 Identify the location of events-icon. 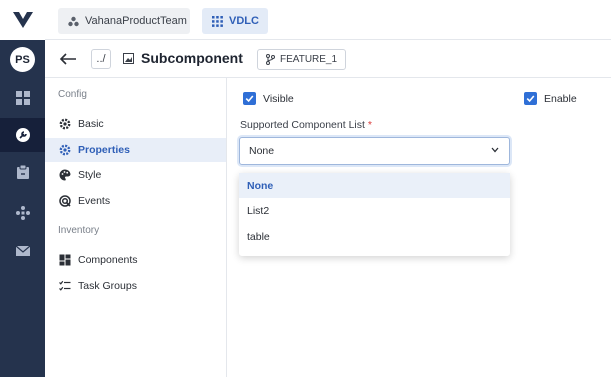
(65, 201).